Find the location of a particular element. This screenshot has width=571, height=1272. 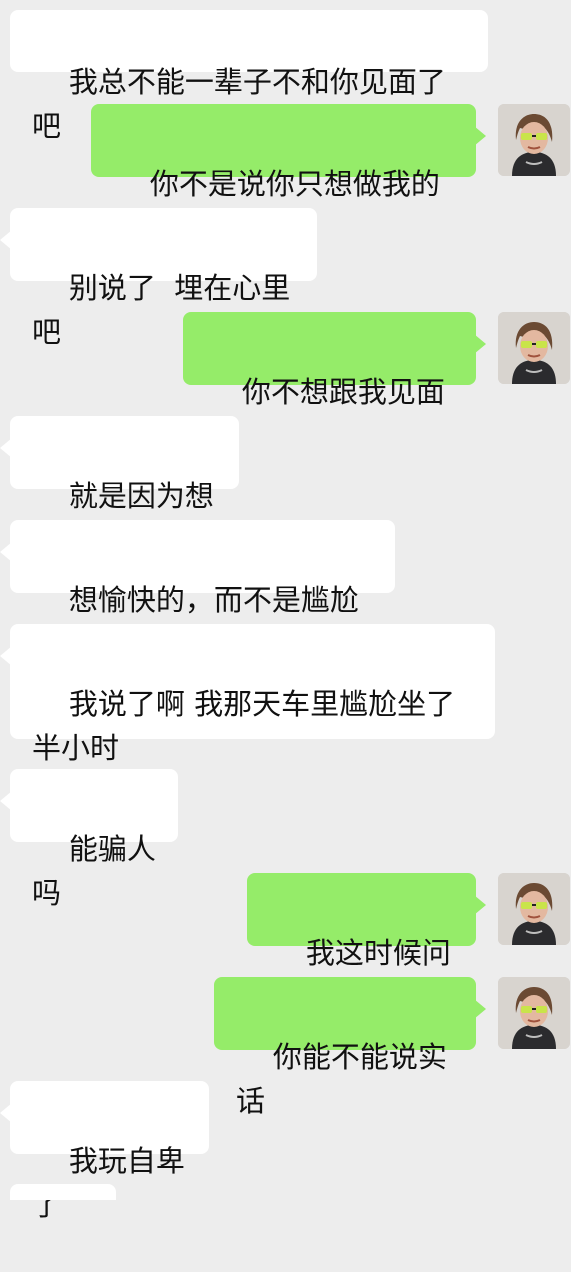

message-text: 能骗人吗 is located at coordinates (94, 871).